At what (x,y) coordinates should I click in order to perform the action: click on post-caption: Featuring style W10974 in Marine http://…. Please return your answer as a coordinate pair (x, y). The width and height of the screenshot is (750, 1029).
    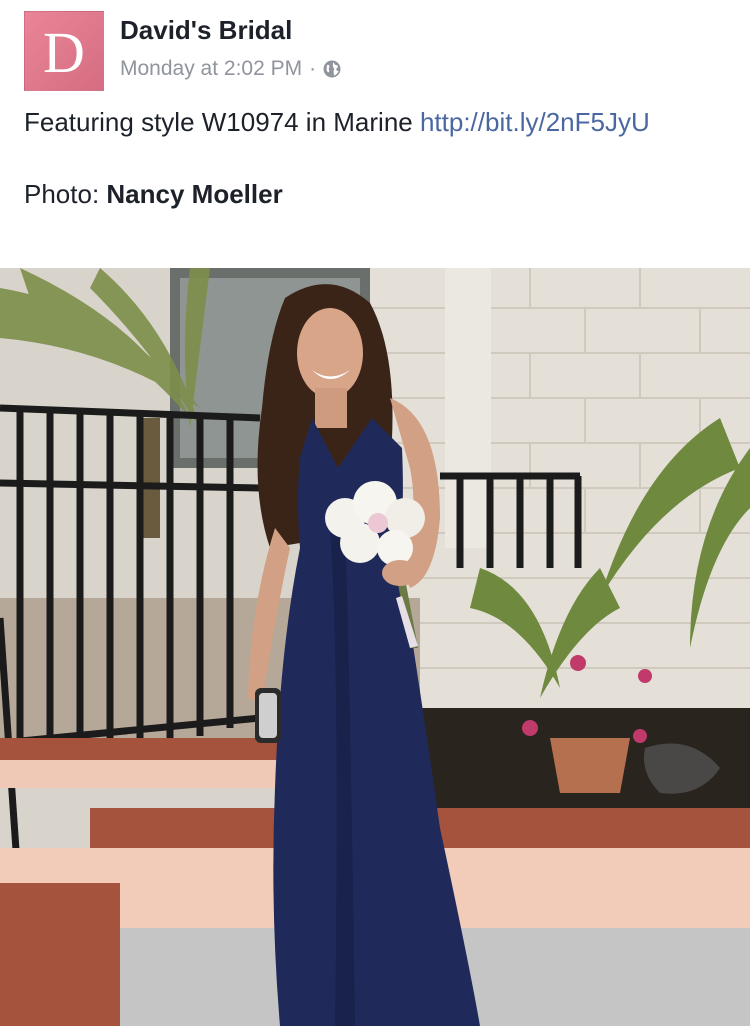
    Looking at the image, I should click on (374, 122).